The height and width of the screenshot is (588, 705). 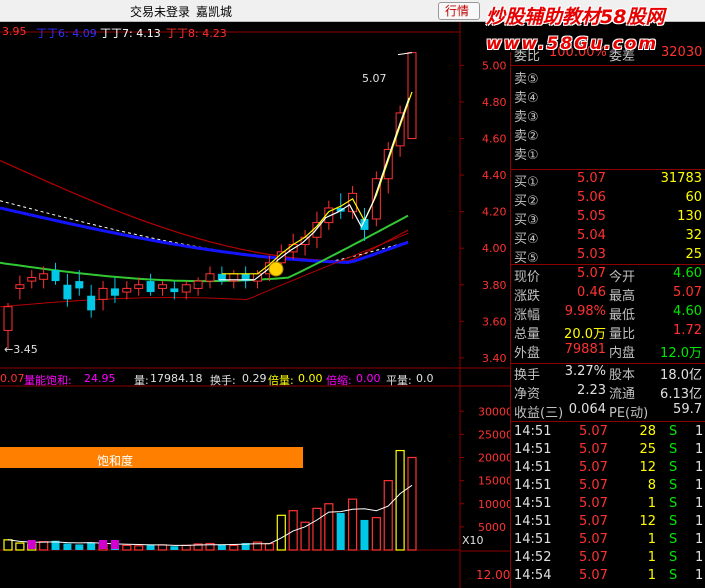 I want to click on high-mark-label: 5.07, so click(x=374, y=78).